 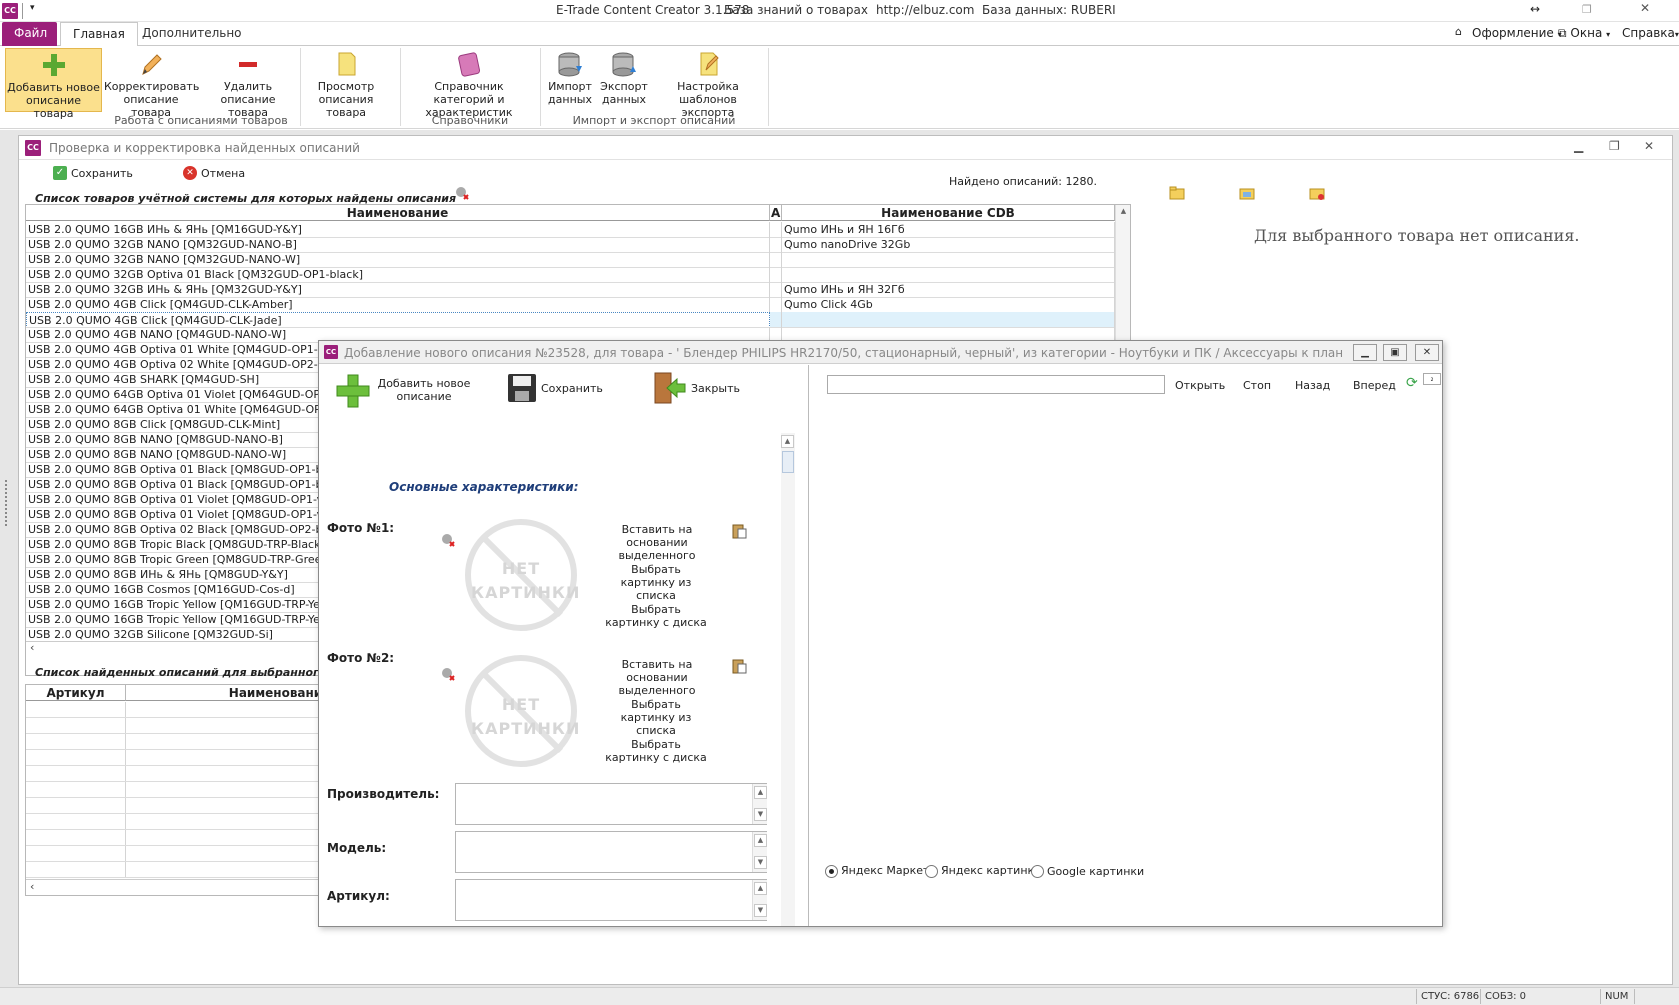 I want to click on knowledge-base-link: База знаний о товарах, so click(x=796, y=10).